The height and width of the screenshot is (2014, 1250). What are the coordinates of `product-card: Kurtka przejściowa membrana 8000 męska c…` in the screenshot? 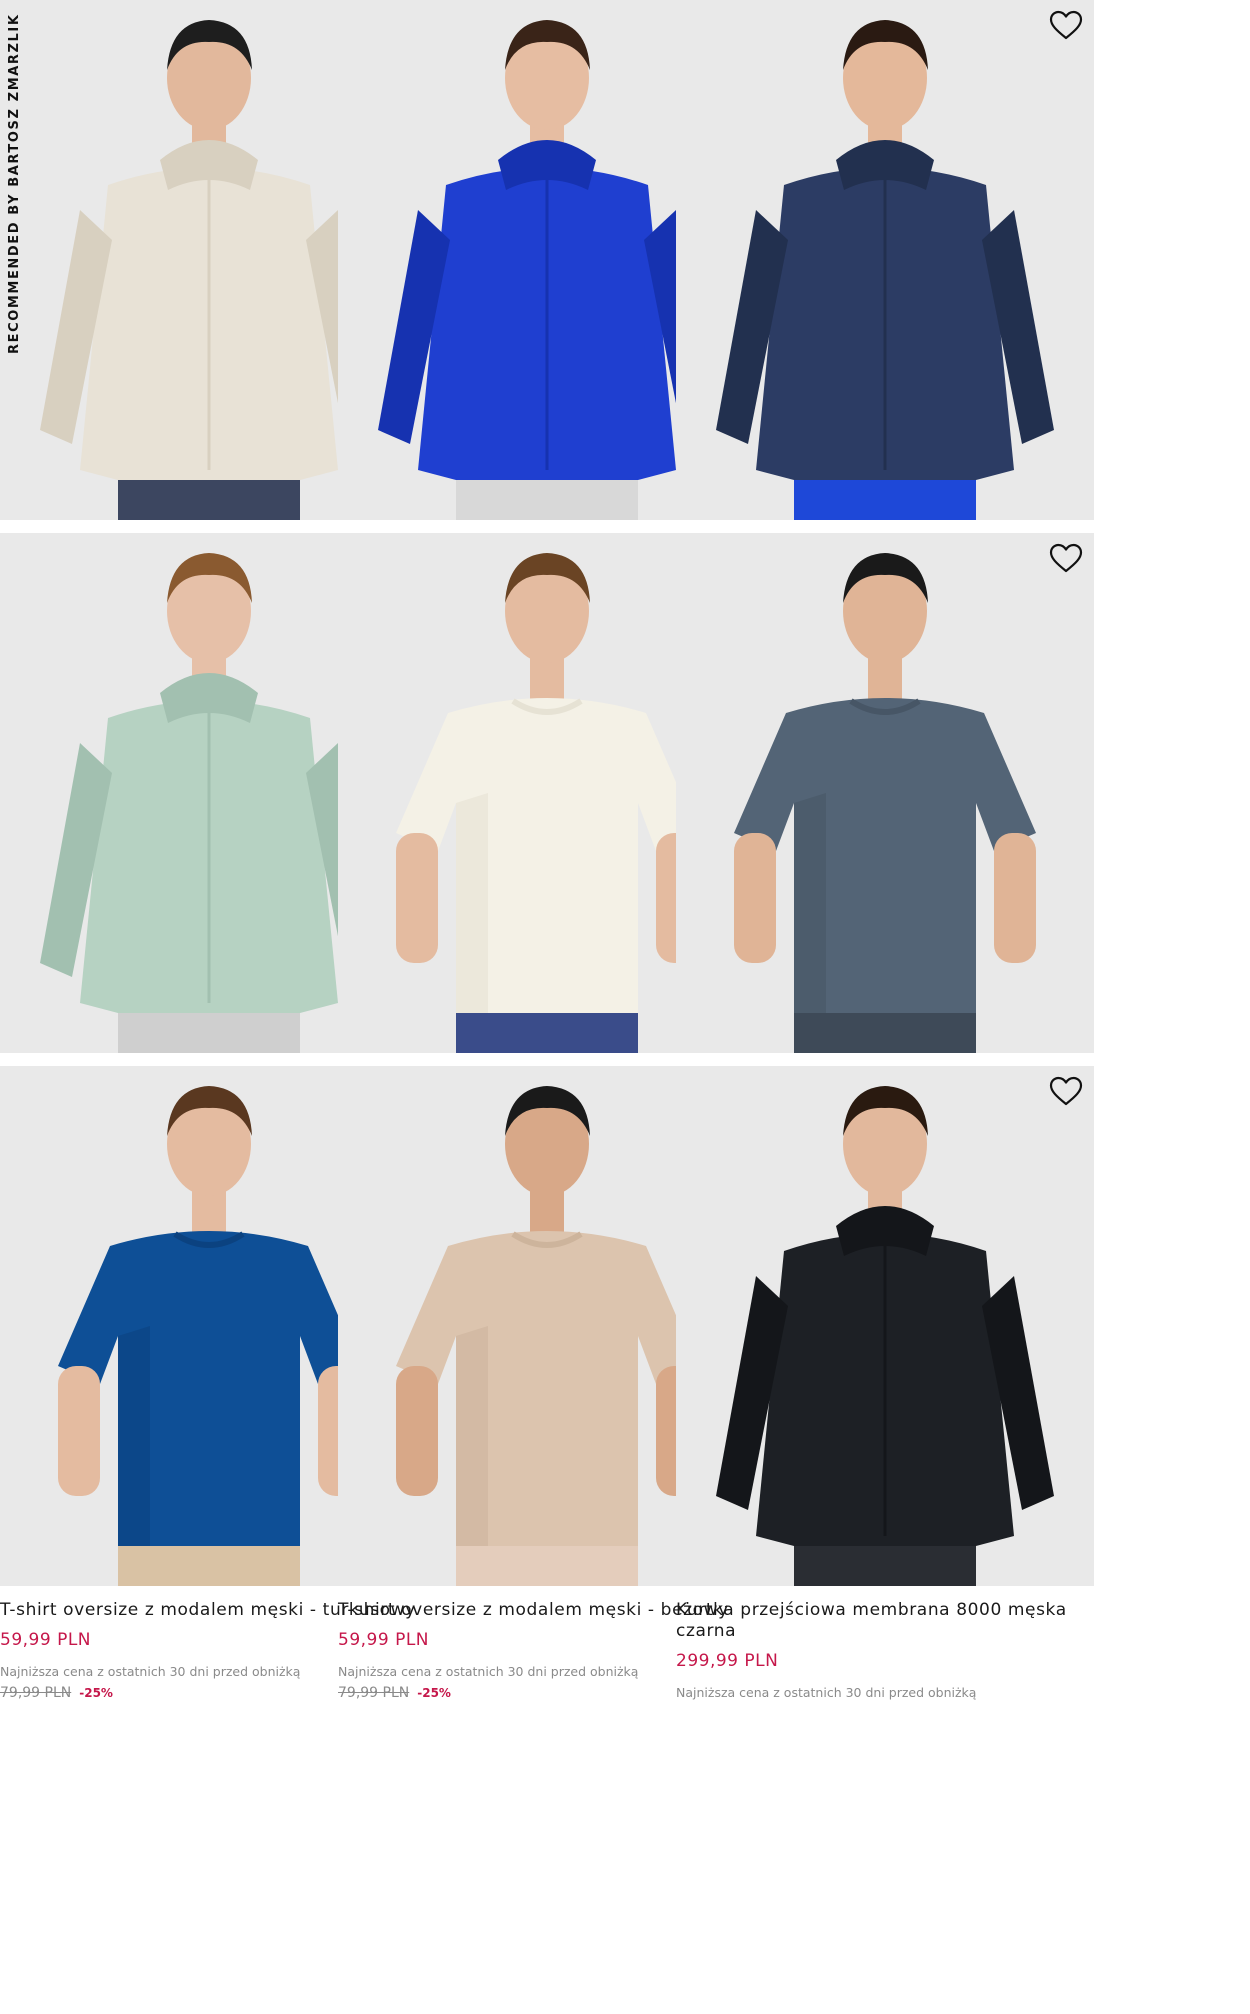 It's located at (885, 1383).